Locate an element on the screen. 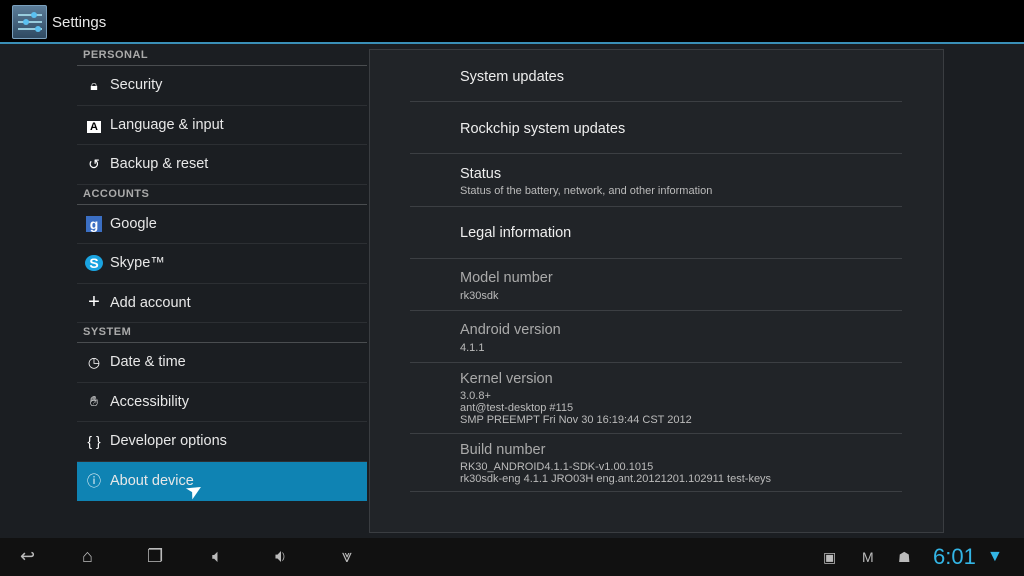 This screenshot has width=1024, height=576. item-value: 3.0.8+ is located at coordinates (475, 396).